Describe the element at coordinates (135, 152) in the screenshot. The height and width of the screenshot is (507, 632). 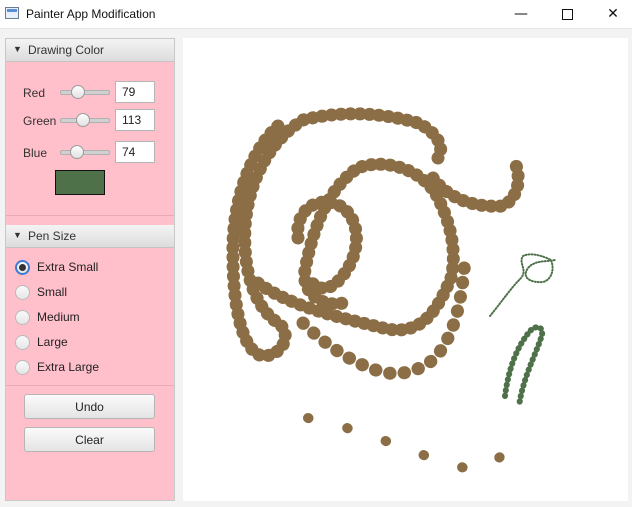
I see `blue-value-field: 74` at that location.